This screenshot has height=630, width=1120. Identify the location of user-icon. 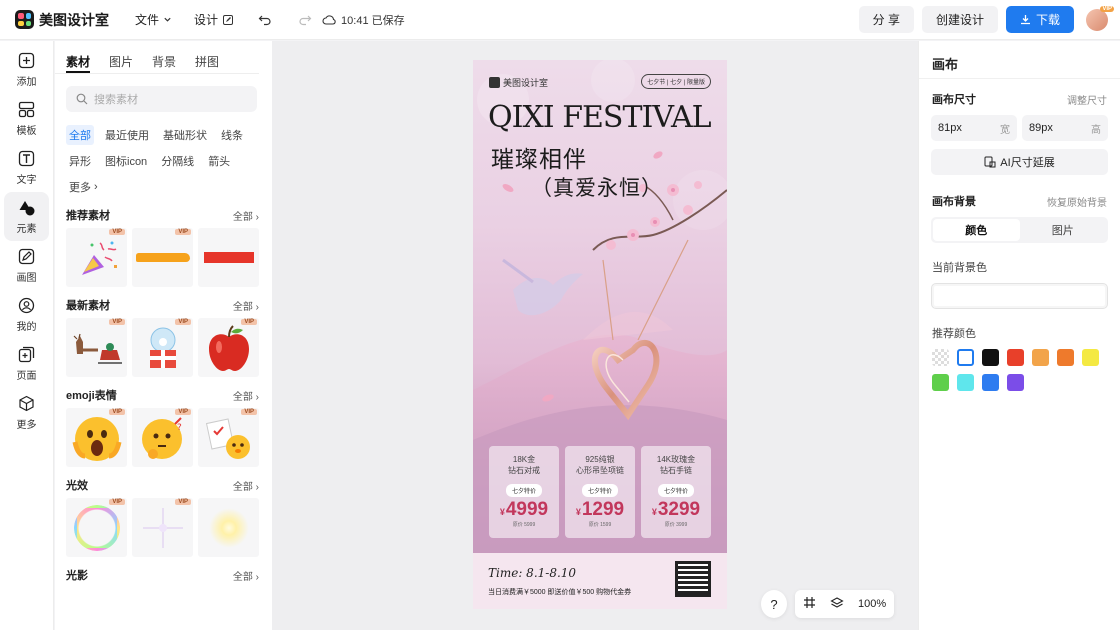
(27, 306).